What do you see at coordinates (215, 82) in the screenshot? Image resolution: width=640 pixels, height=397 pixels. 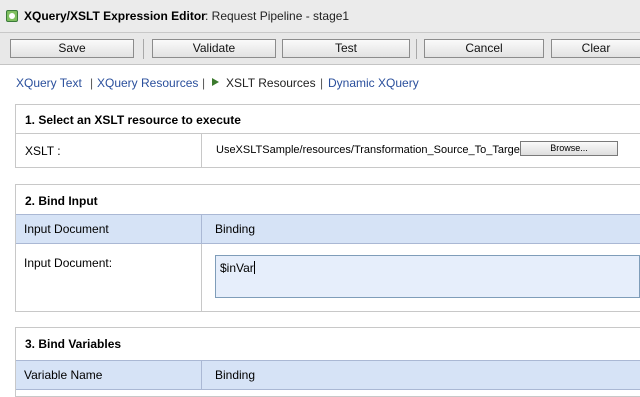 I see `current-tab-arrow-icon` at bounding box center [215, 82].